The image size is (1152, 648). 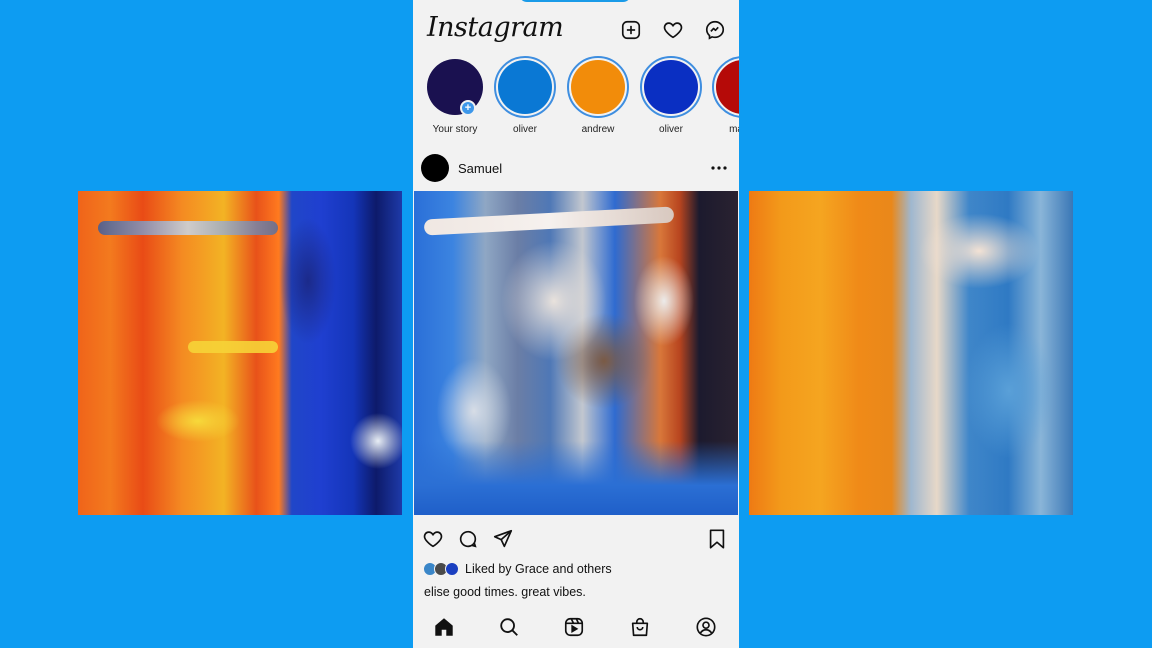 What do you see at coordinates (433, 539) in the screenshot?
I see `like-heart-icon` at bounding box center [433, 539].